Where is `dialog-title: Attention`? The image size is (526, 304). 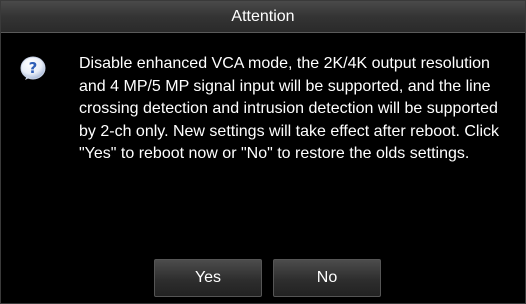
dialog-title: Attention is located at coordinates (263, 16).